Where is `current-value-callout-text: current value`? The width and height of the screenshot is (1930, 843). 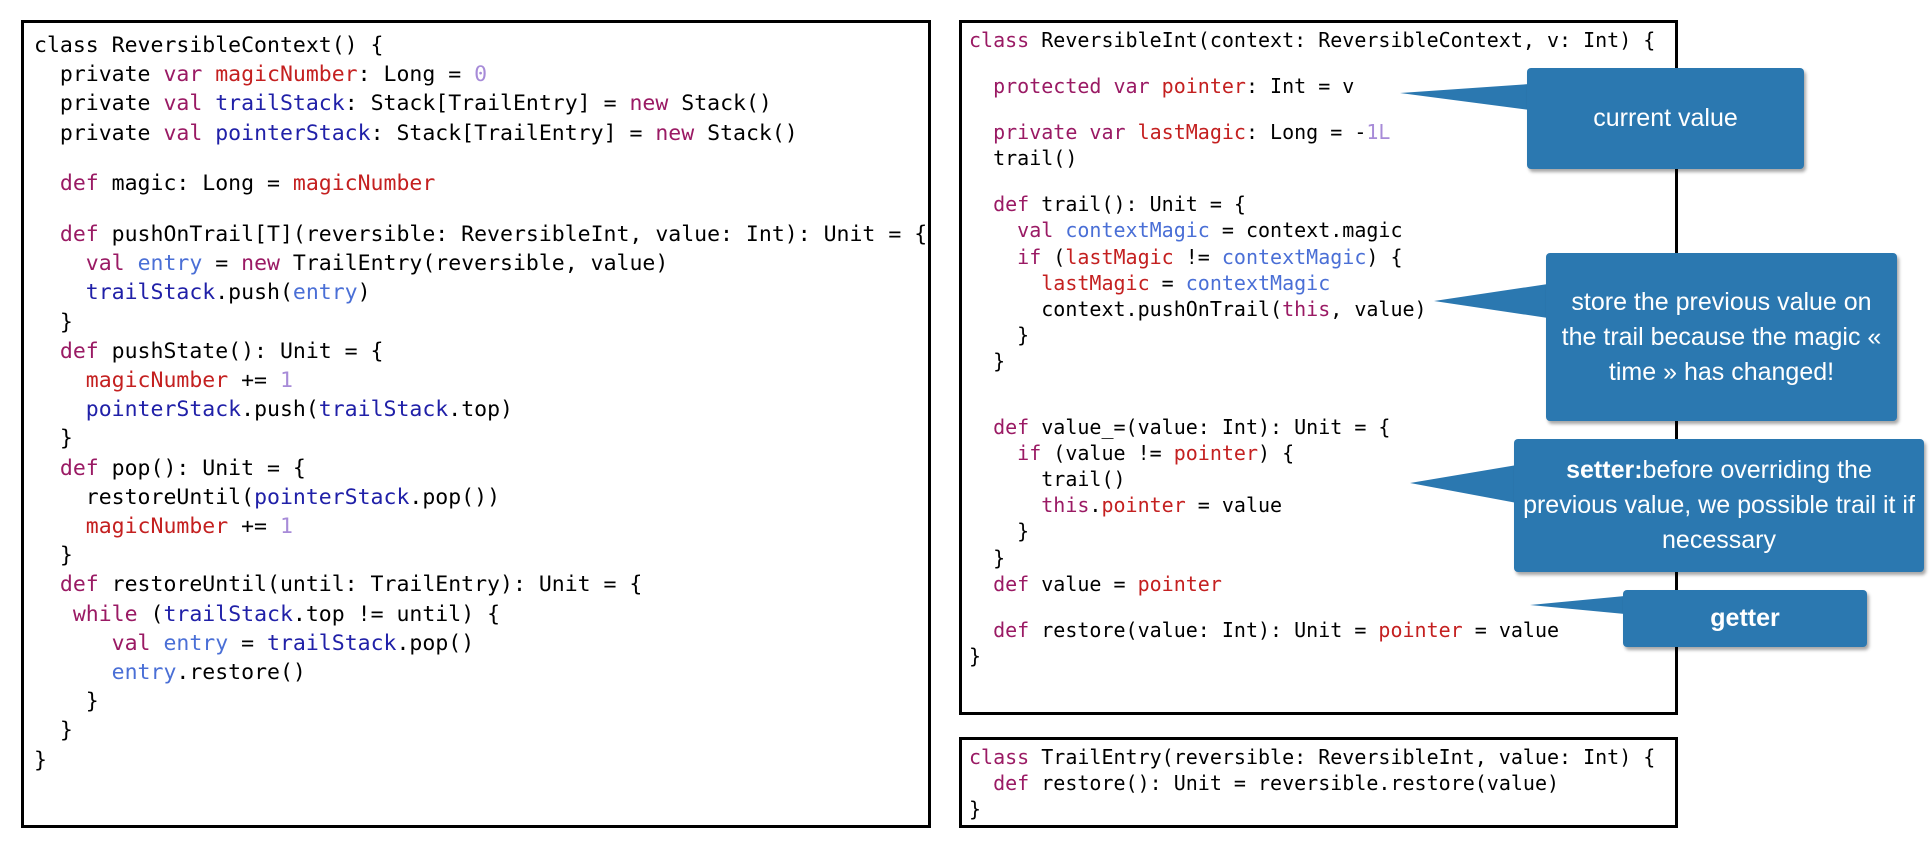 current-value-callout-text: current value is located at coordinates (1665, 118).